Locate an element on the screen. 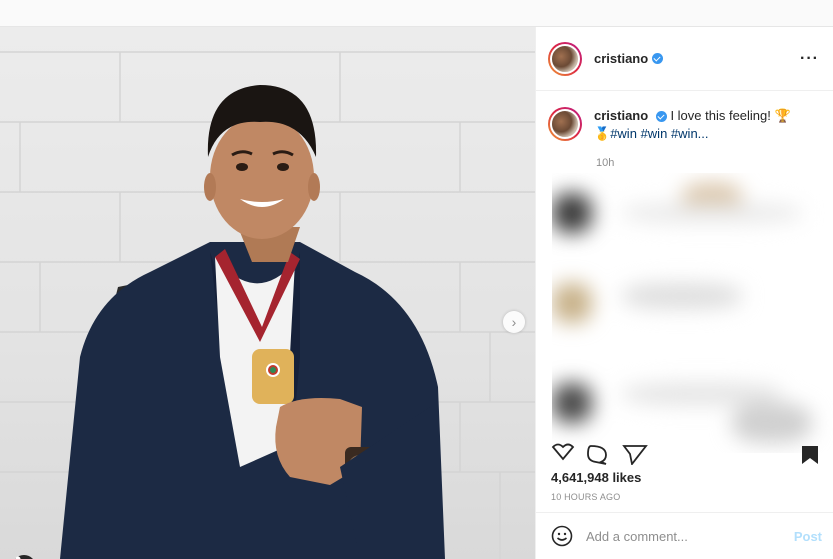 This screenshot has height=559, width=833. avatar is located at coordinates (565, 58).